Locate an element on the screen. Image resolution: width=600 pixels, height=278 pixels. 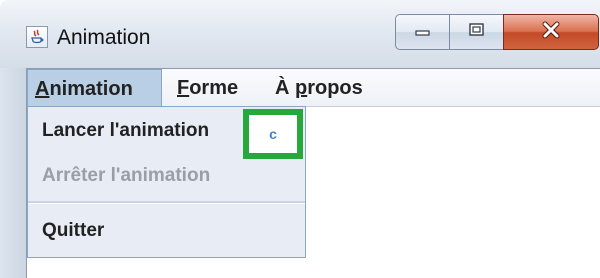
menu-forme-label: orme is located at coordinates (214, 88).